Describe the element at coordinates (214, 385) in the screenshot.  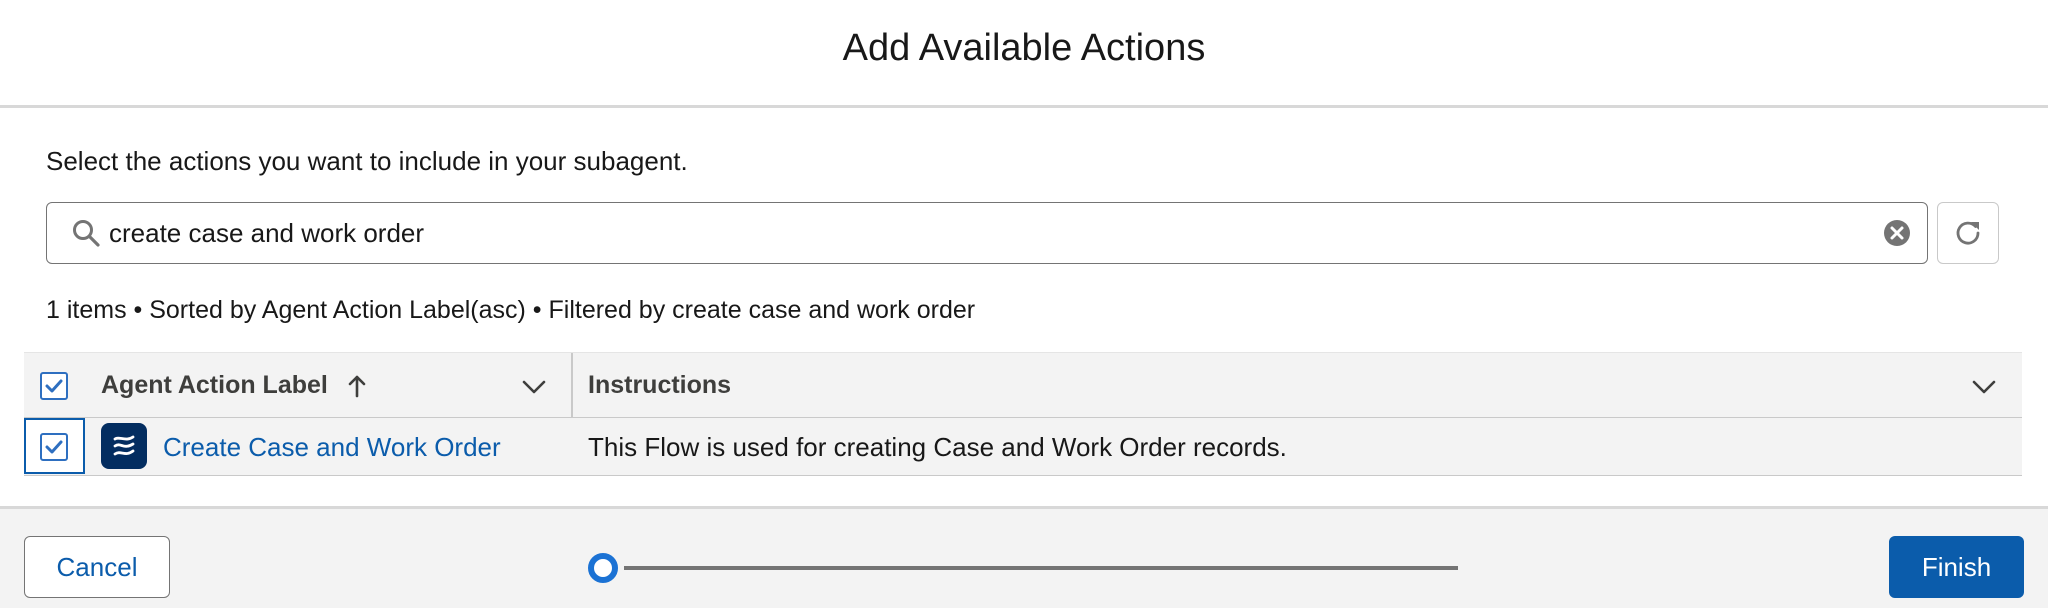
I see `column-header-agent-action-label: Agent Action Label` at that location.